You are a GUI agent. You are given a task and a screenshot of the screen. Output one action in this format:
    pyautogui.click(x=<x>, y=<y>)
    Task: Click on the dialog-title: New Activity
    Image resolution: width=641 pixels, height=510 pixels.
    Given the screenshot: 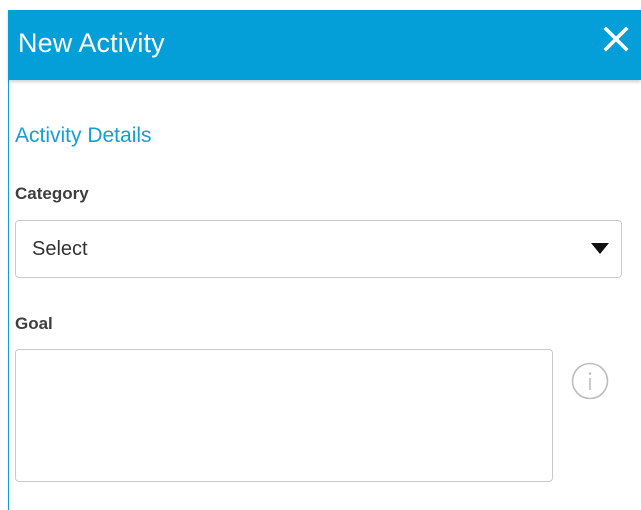 What is the action you would take?
    pyautogui.click(x=91, y=42)
    